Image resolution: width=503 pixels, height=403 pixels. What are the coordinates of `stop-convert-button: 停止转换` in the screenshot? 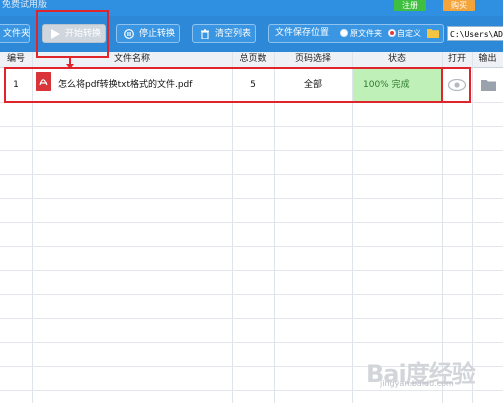 It's located at (148, 33).